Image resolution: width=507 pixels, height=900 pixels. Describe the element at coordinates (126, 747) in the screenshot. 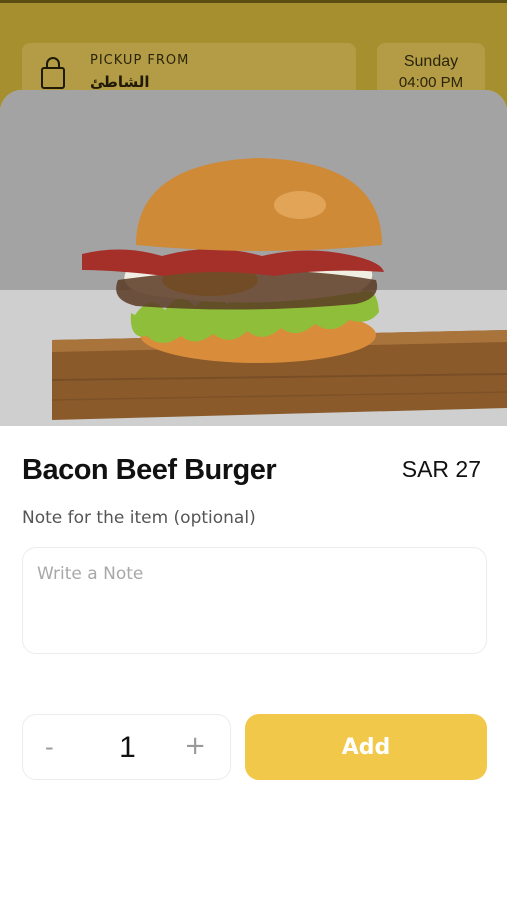

I see `quantity-stepper: - 1 +` at that location.